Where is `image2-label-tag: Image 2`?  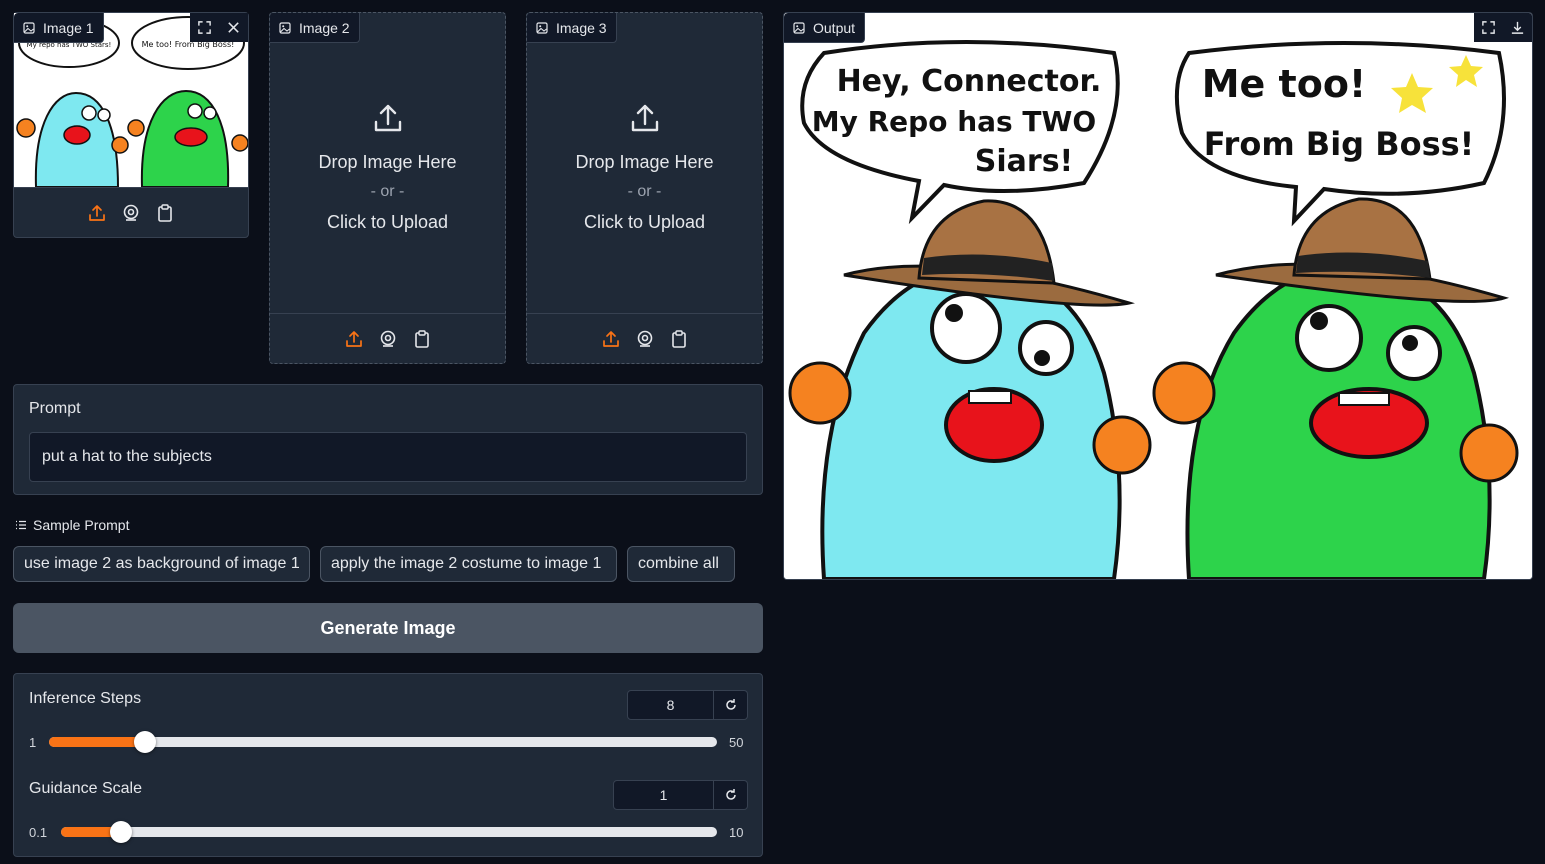 image2-label-tag: Image 2 is located at coordinates (315, 28).